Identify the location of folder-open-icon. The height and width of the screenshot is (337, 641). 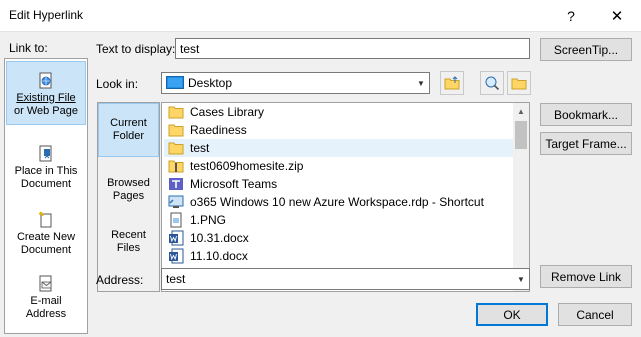
(519, 84).